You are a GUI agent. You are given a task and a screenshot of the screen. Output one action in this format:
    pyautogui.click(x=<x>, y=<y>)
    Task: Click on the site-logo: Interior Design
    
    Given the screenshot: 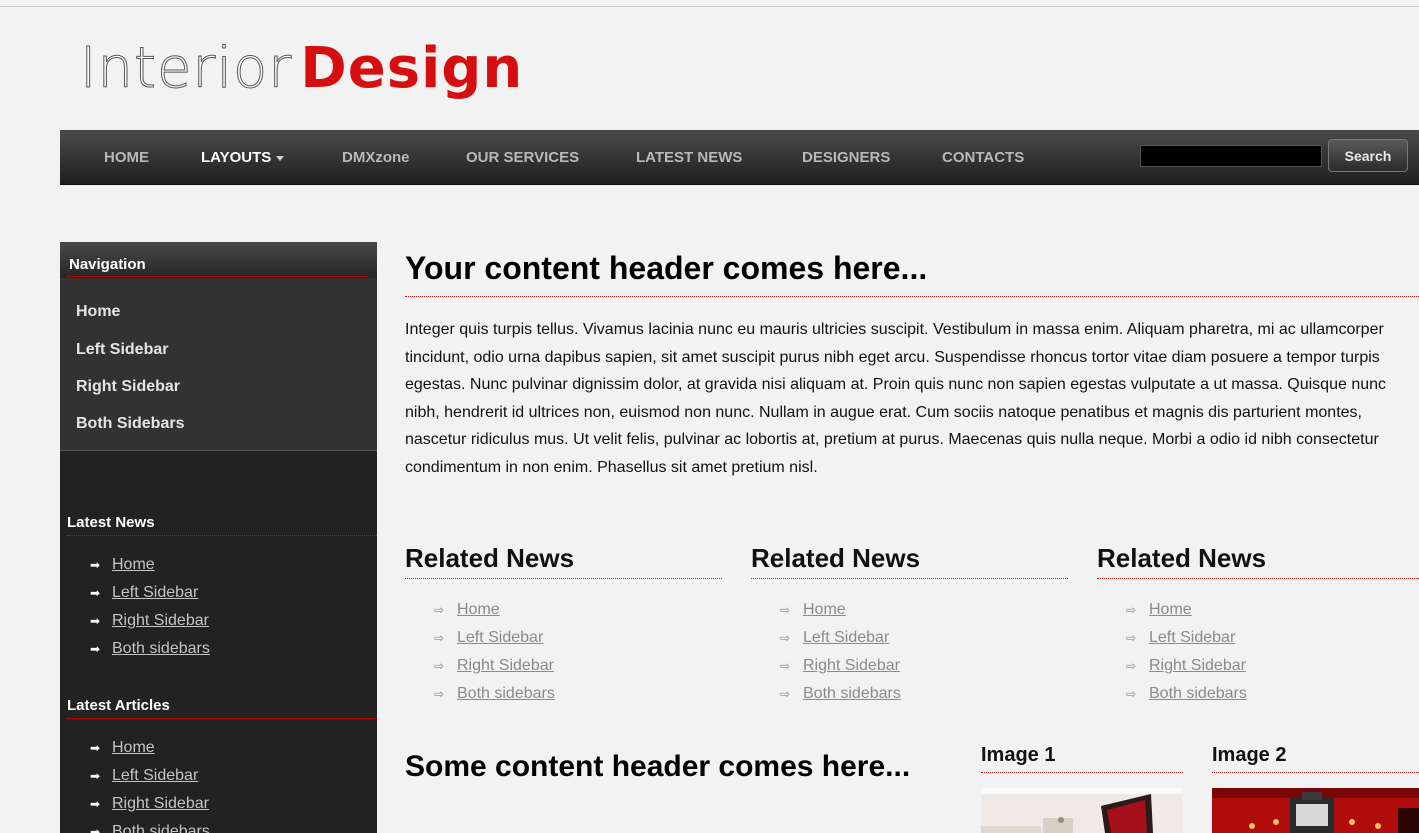 What is the action you would take?
    pyautogui.click(x=301, y=72)
    